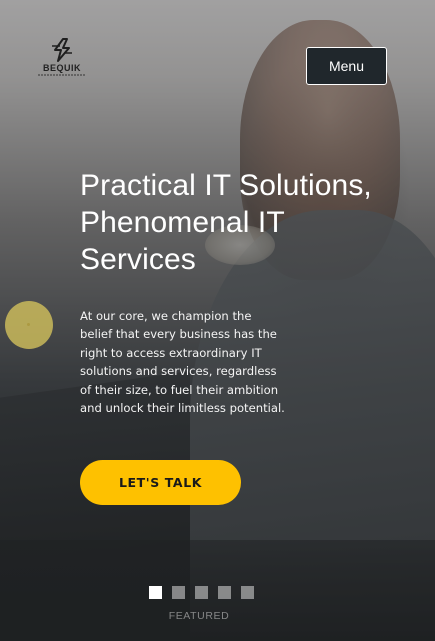 Image resolution: width=435 pixels, height=641 pixels. What do you see at coordinates (199, 616) in the screenshot?
I see `featured-caption: FEATURED` at bounding box center [199, 616].